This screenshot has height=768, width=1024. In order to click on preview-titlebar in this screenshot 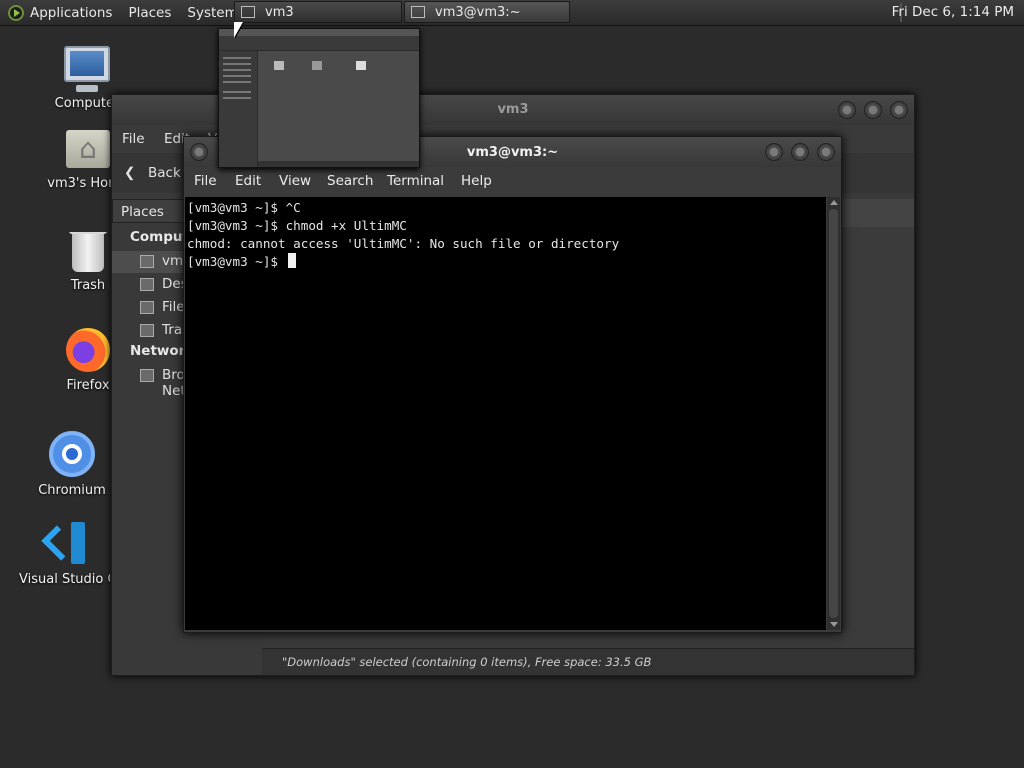, I will do `click(319, 32)`.